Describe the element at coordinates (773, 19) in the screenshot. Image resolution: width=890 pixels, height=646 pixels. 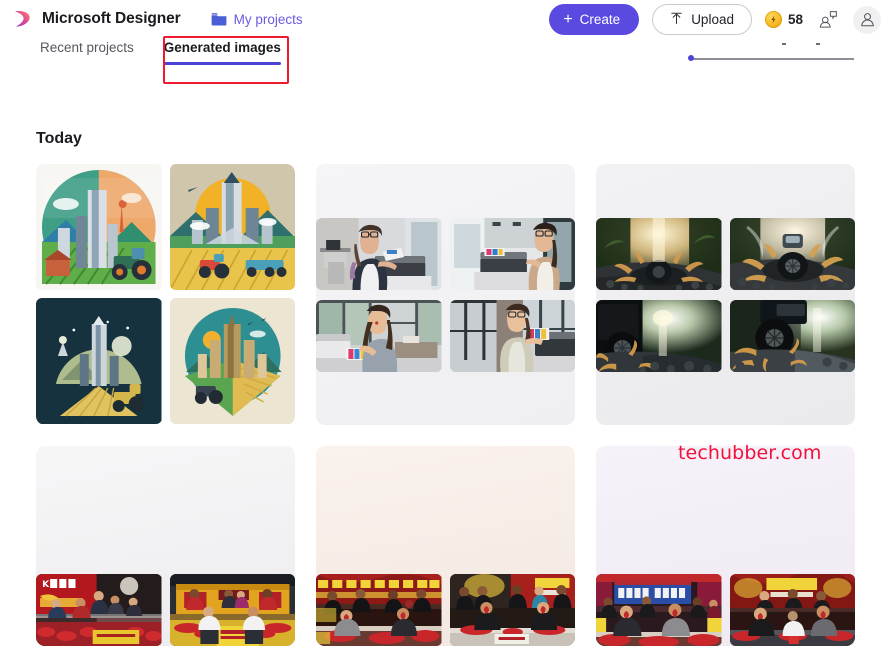
I see `lightning-coin-icon` at that location.